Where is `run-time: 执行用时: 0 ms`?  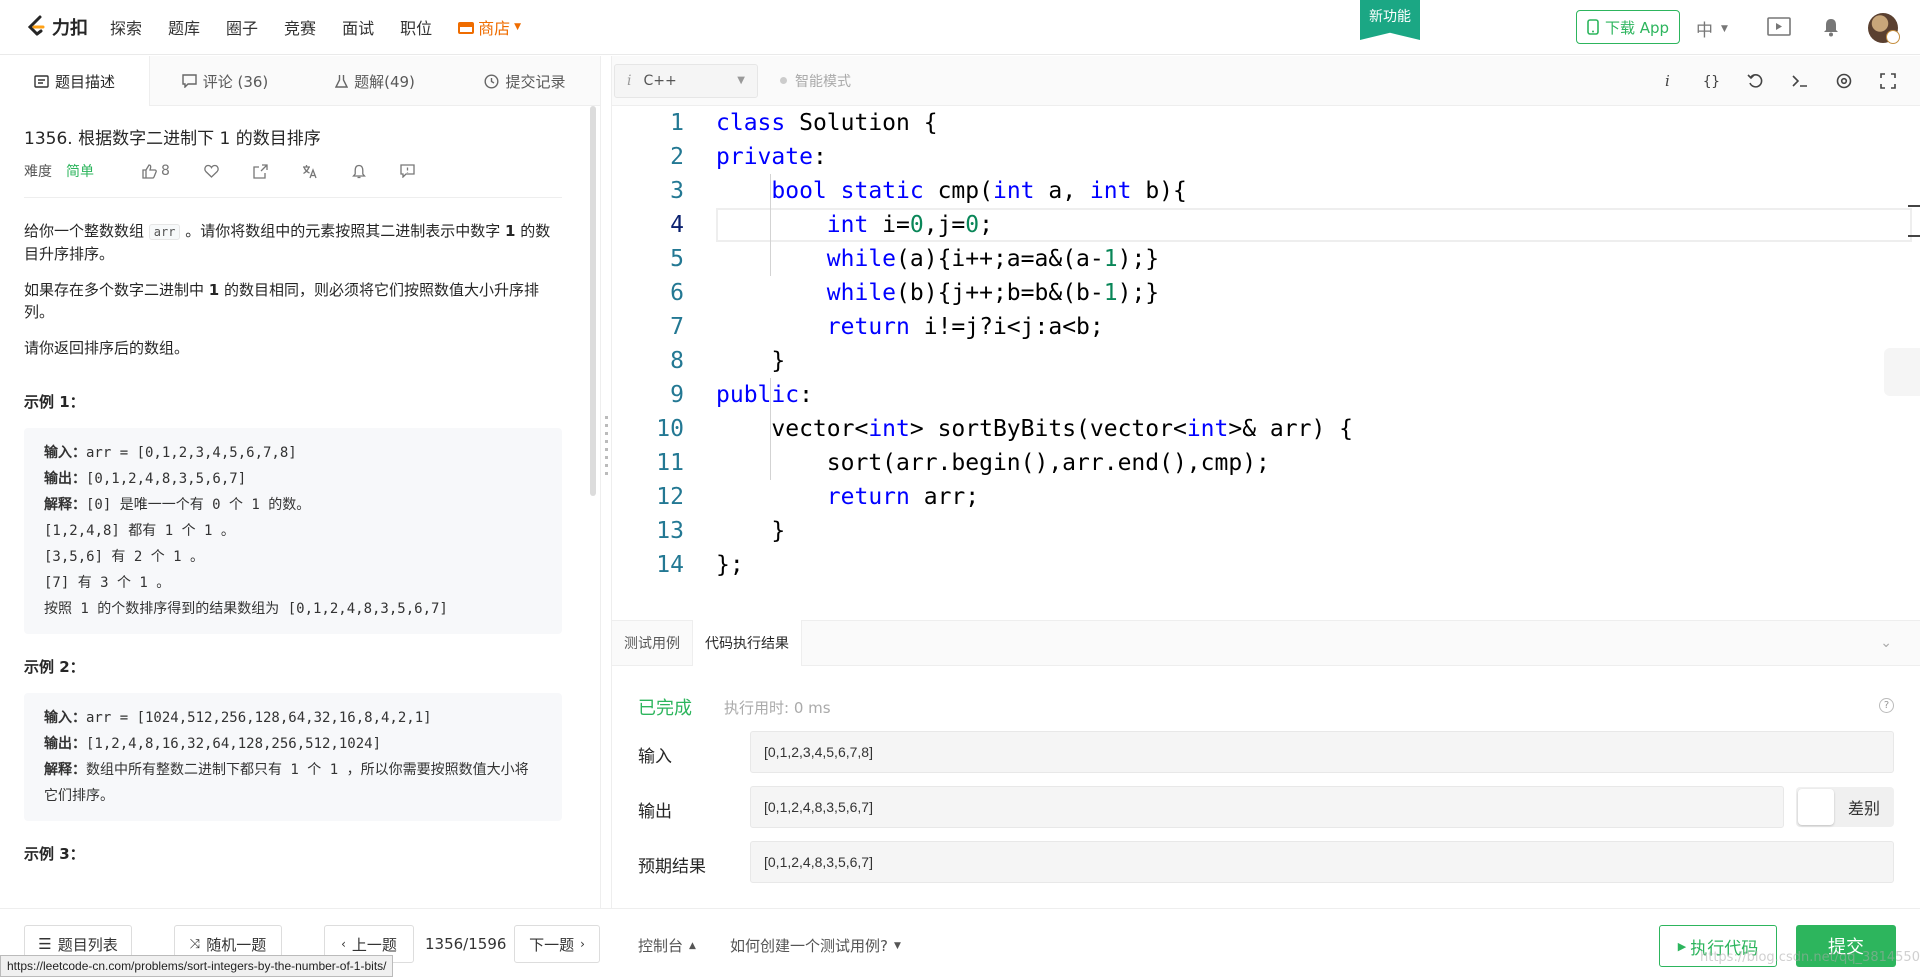
run-time: 执行用时: 0 ms is located at coordinates (777, 708).